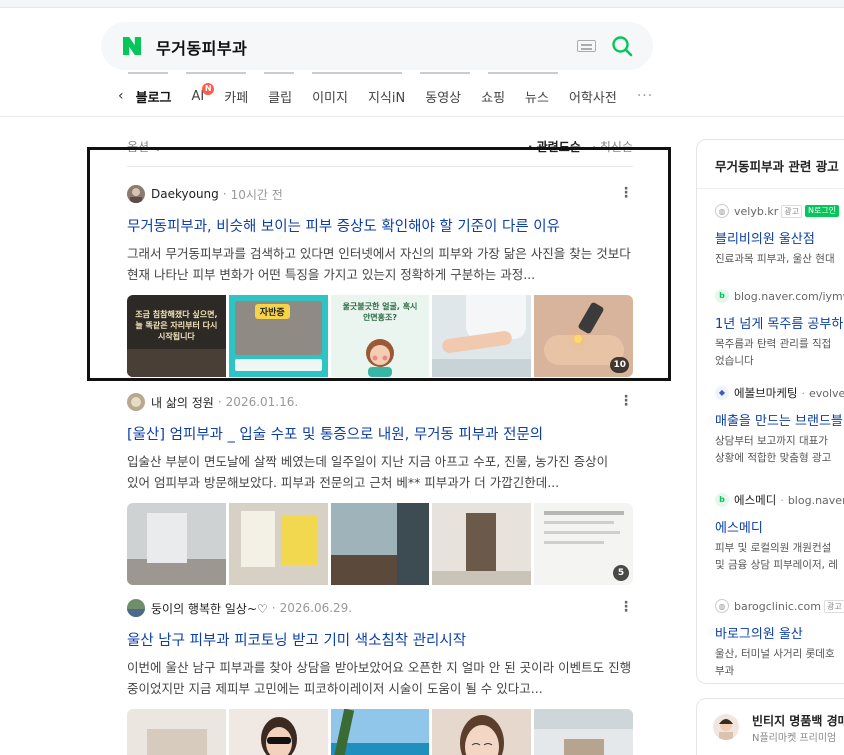 The height and width of the screenshot is (755, 844). I want to click on promo-subtitle: N플리마켓 프리미엄, so click(794, 738).